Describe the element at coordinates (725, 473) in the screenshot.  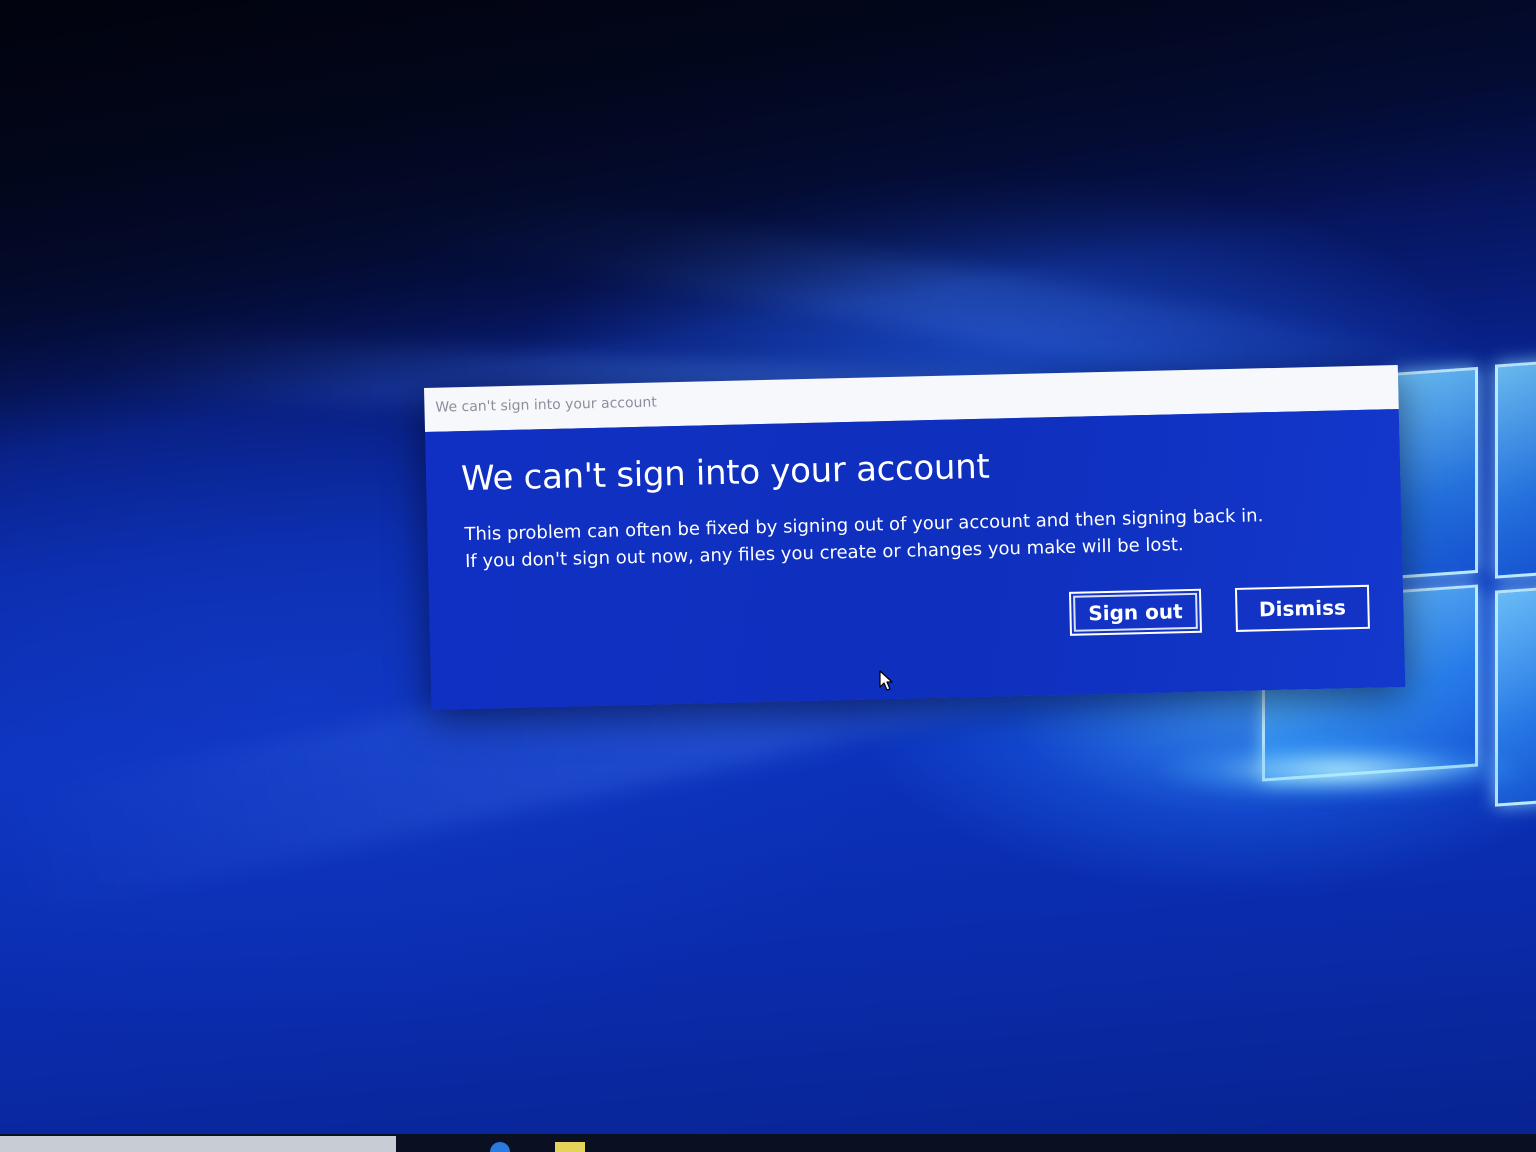
I see `dialog-heading: We can't sign into your account` at that location.